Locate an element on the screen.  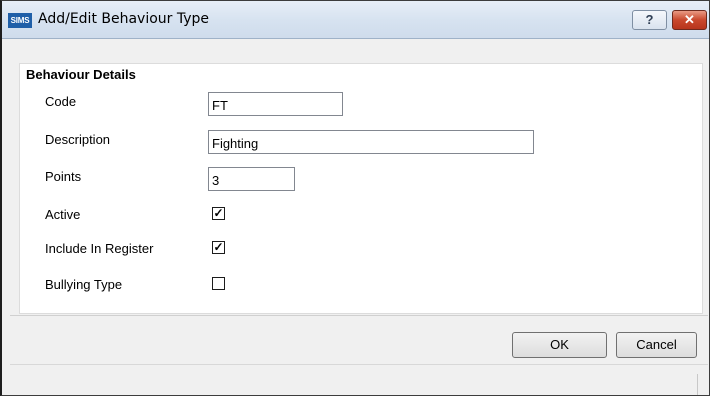
window-title: Add/Edit Behaviour Type is located at coordinates (124, 19).